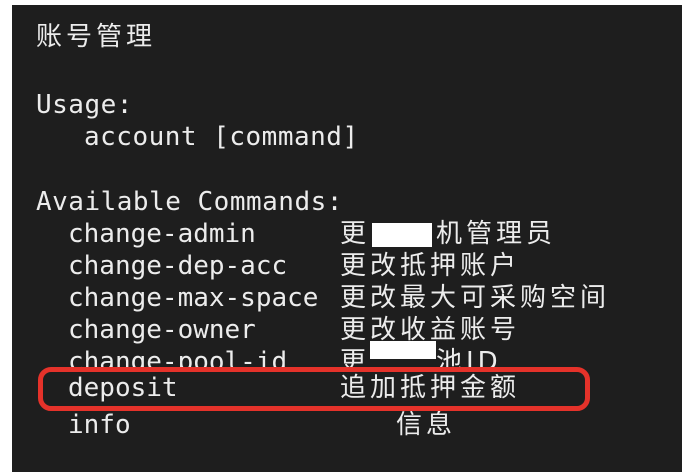 The height and width of the screenshot is (472, 682). Describe the element at coordinates (475, 298) in the screenshot. I see `command-description: 更改最大可采购空间` at that location.